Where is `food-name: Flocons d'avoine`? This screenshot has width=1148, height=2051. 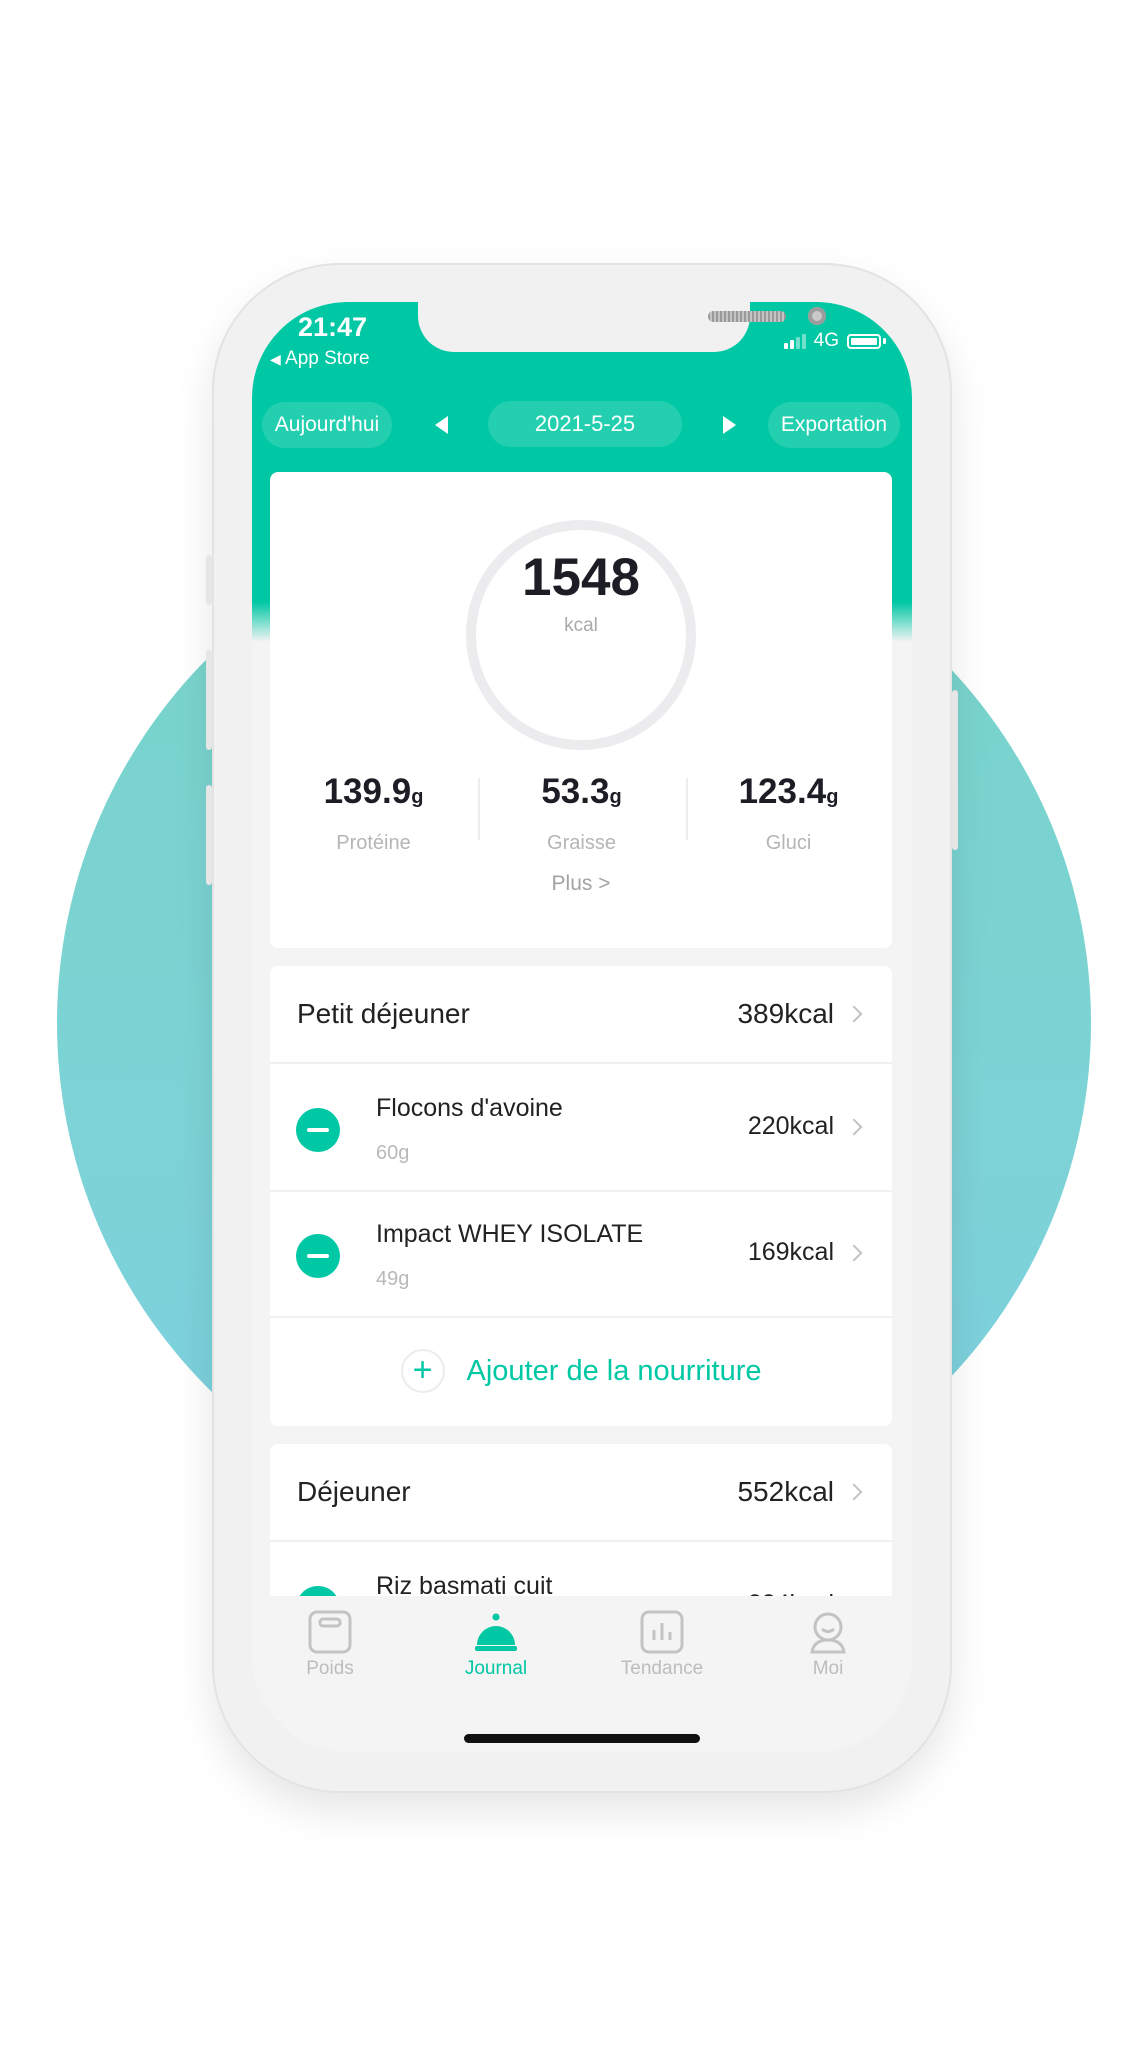
food-name: Flocons d'avoine is located at coordinates (469, 1108).